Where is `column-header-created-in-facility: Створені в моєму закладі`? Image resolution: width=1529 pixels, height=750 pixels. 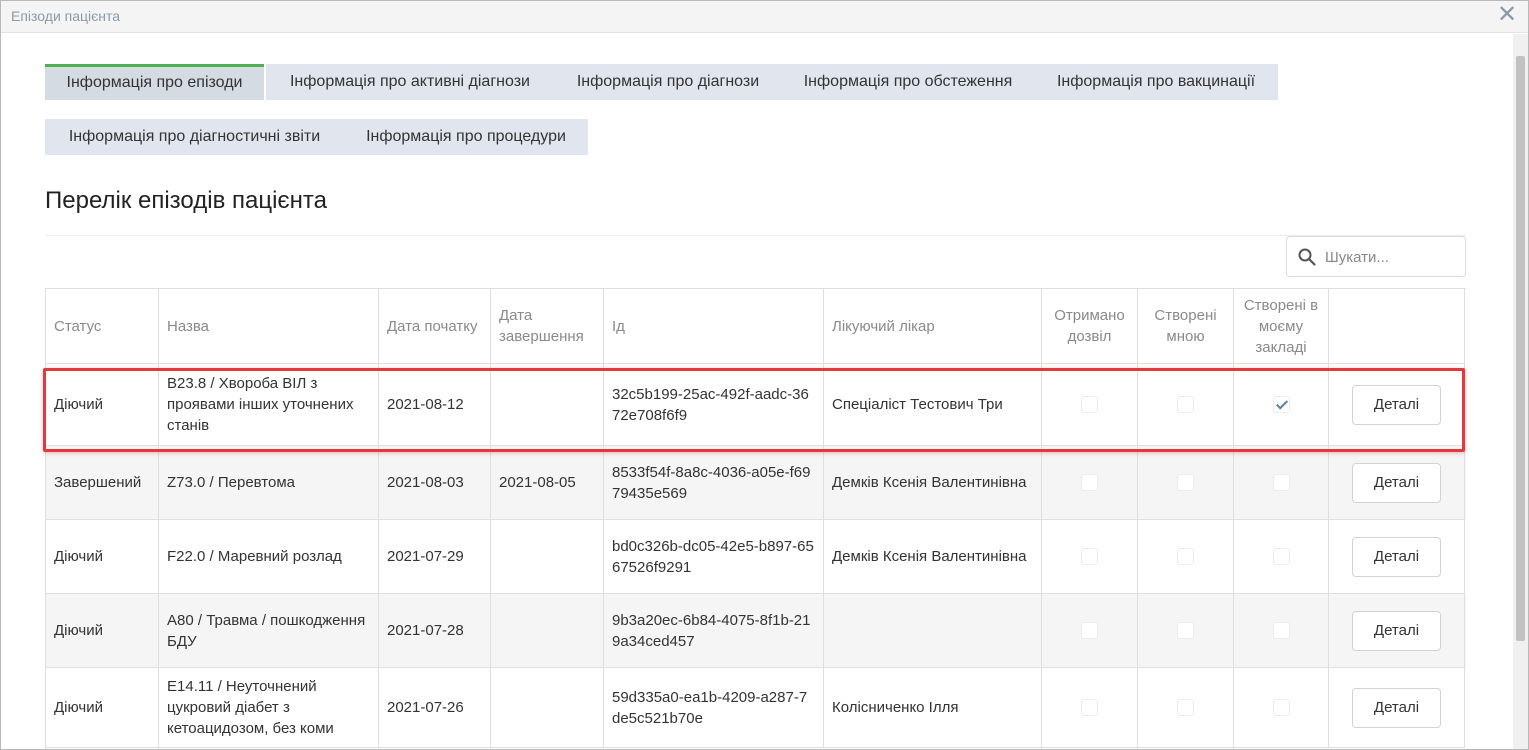
column-header-created-in-facility: Створені в моєму закладі is located at coordinates (1281, 326).